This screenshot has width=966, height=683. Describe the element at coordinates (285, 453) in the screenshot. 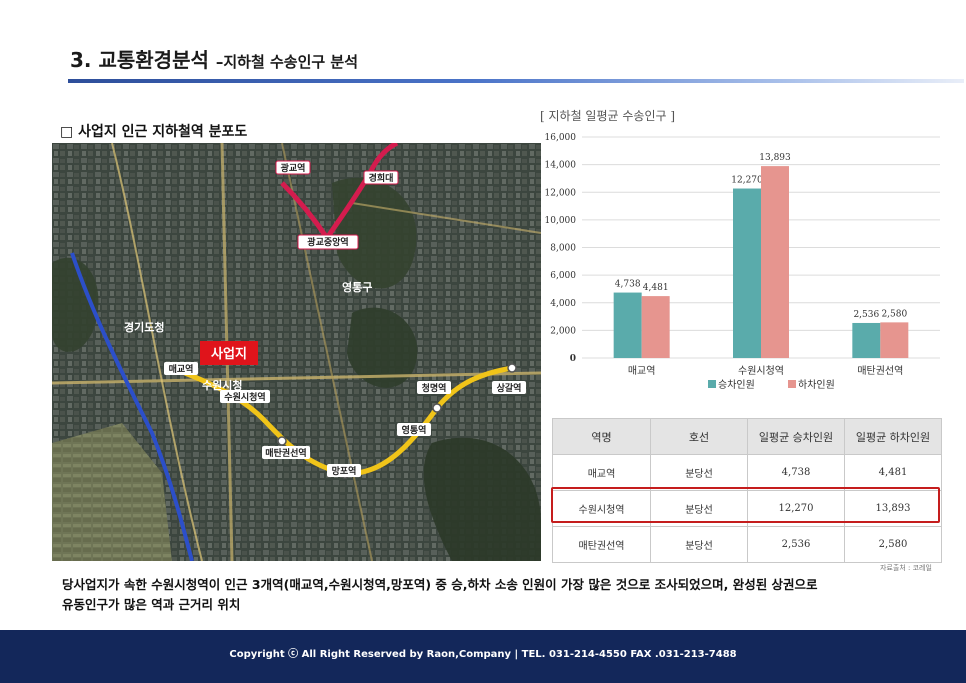

I see `map-label-station4: 매탄권선역` at that location.